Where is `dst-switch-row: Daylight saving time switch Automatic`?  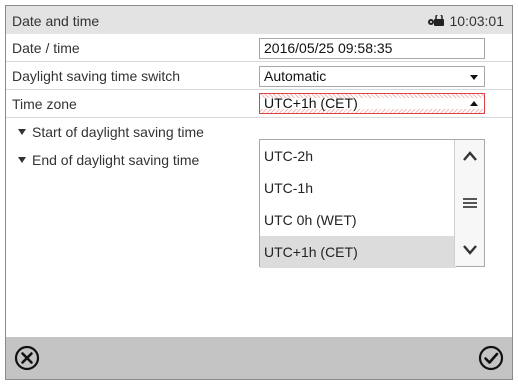
dst-switch-row: Daylight saving time switch Automatic is located at coordinates (259, 76).